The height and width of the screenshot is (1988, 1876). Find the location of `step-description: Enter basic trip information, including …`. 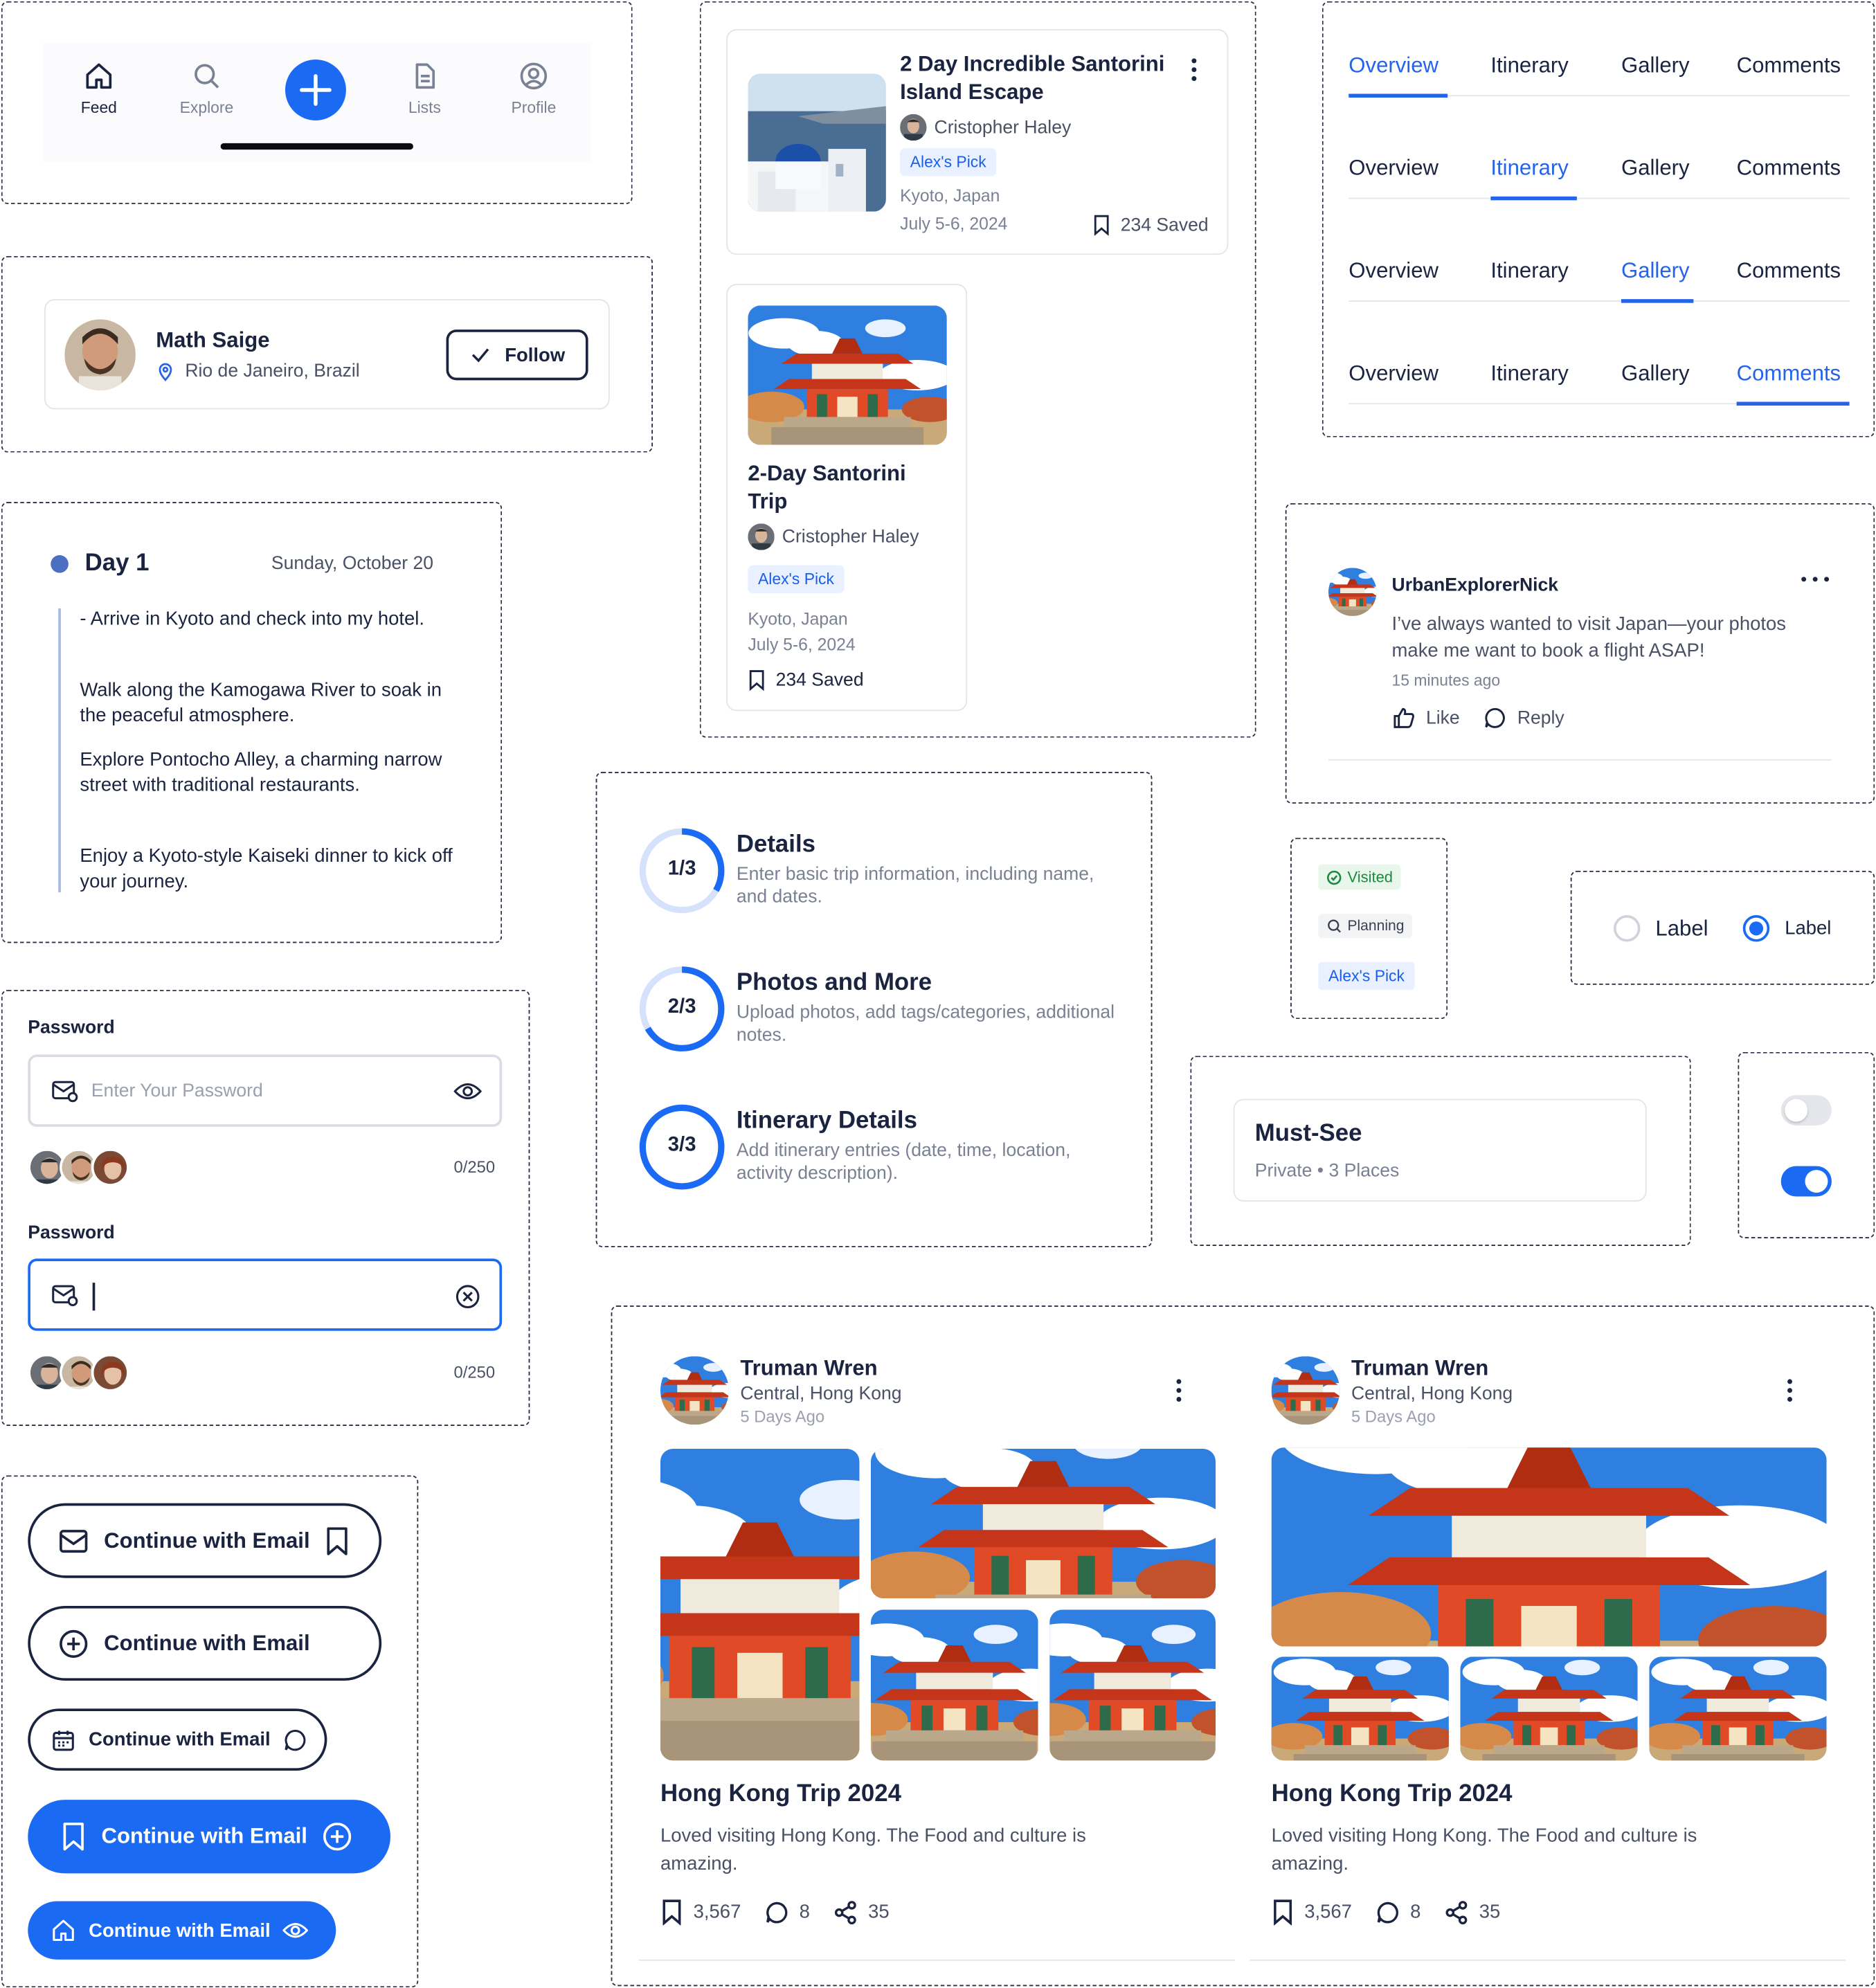

step-description: Enter basic trip information, including … is located at coordinates (915, 886).